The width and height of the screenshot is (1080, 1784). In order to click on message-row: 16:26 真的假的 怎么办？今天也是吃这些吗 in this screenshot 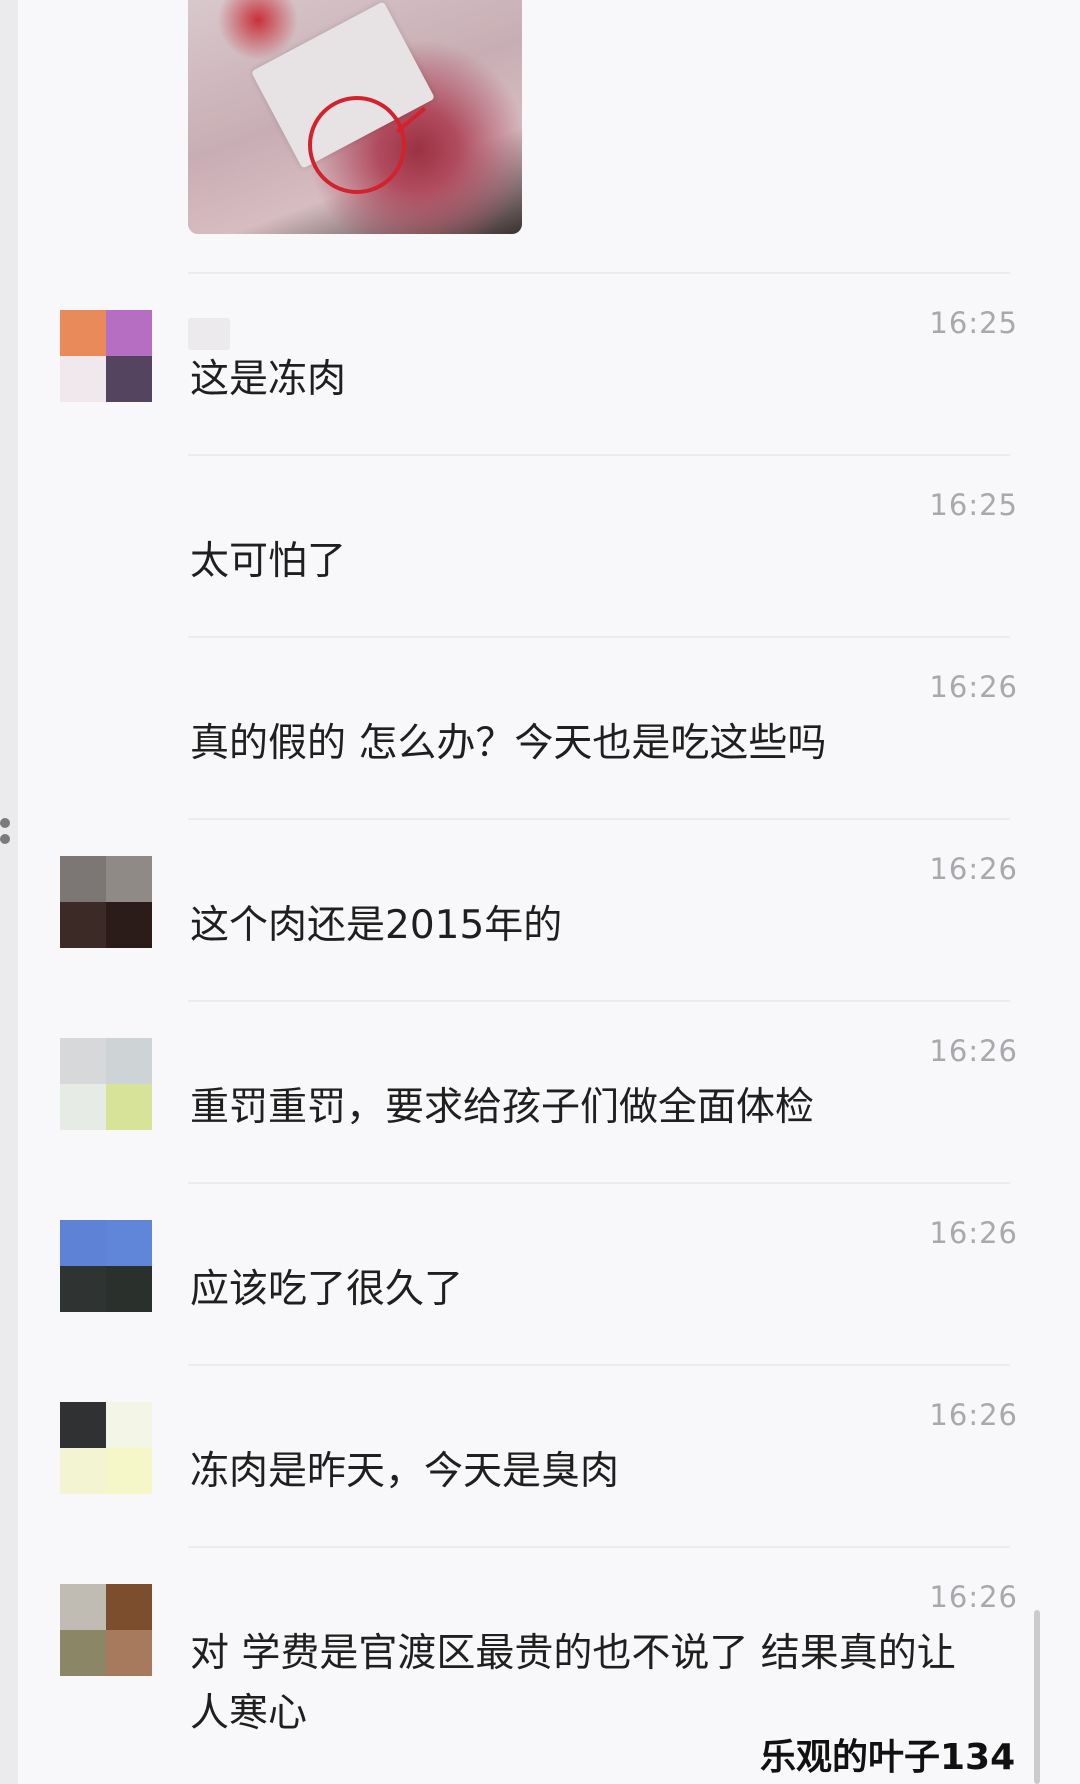, I will do `click(540, 727)`.